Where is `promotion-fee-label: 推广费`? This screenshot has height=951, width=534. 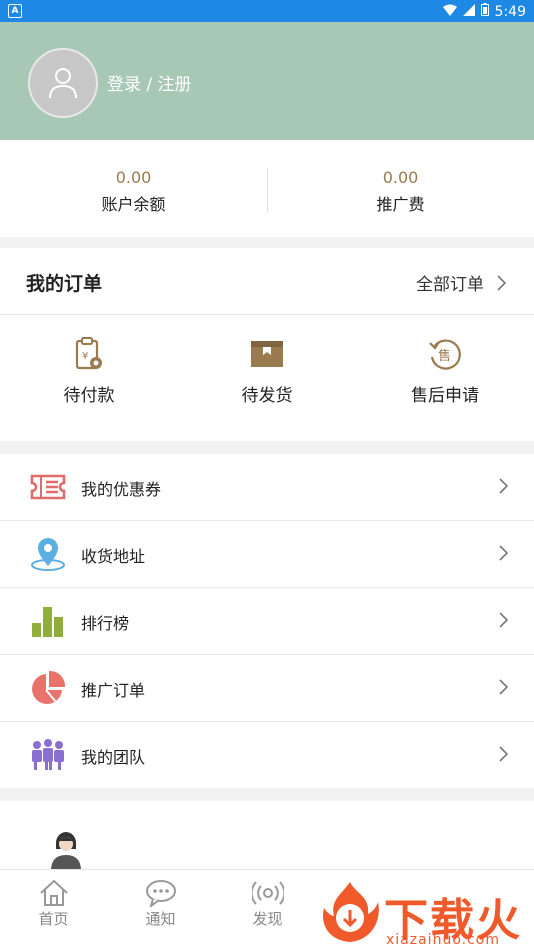 promotion-fee-label: 推广费 is located at coordinates (400, 204).